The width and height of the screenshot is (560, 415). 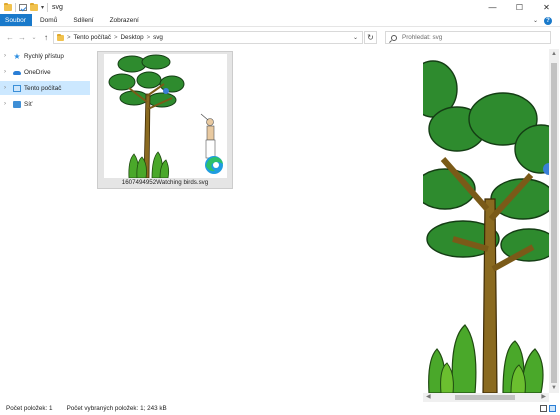 I want to click on close-button: ✕, so click(x=546, y=7).